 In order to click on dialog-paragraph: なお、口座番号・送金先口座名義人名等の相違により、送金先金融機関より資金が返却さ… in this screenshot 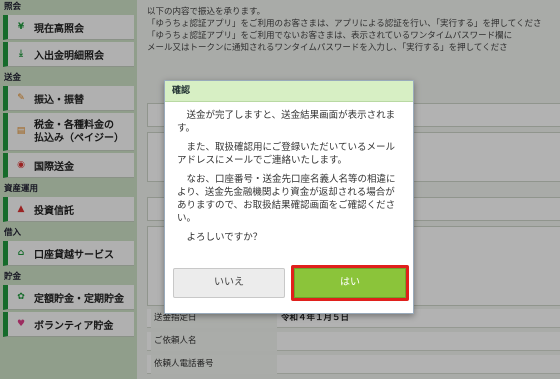, I will do `click(286, 199)`.